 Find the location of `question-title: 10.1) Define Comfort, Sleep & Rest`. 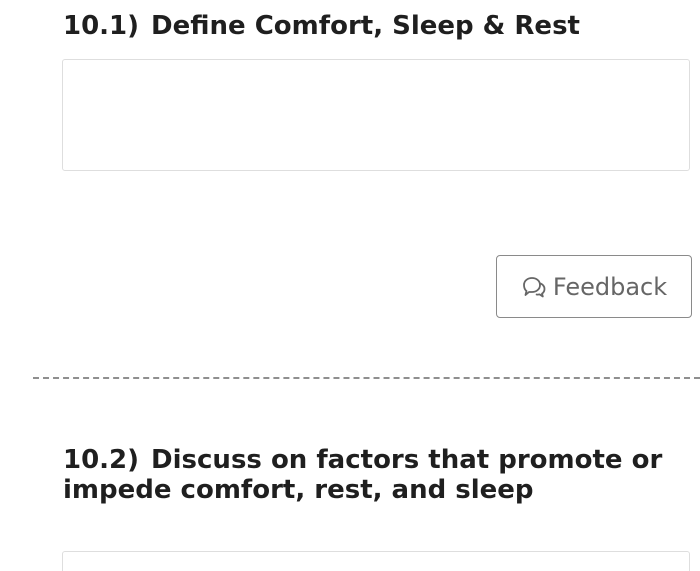

question-title: 10.1) Define Comfort, Sleep & Rest is located at coordinates (321, 26).